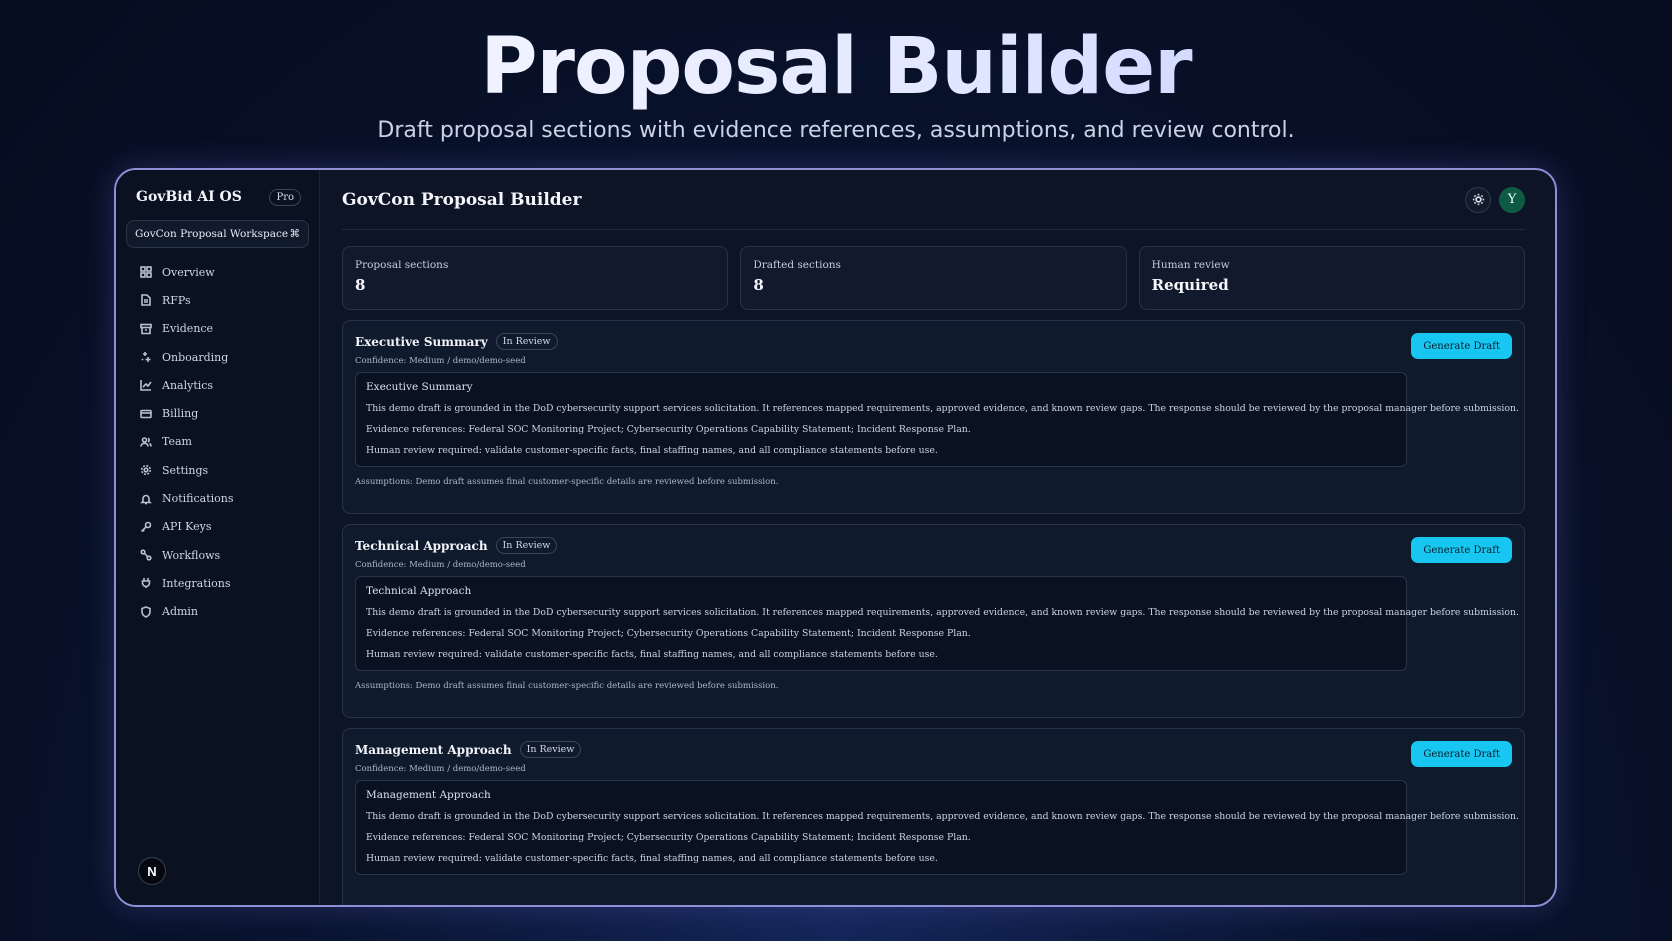 This screenshot has width=1672, height=941. I want to click on workspace-label: GovCon Proposal Workspace, so click(212, 234).